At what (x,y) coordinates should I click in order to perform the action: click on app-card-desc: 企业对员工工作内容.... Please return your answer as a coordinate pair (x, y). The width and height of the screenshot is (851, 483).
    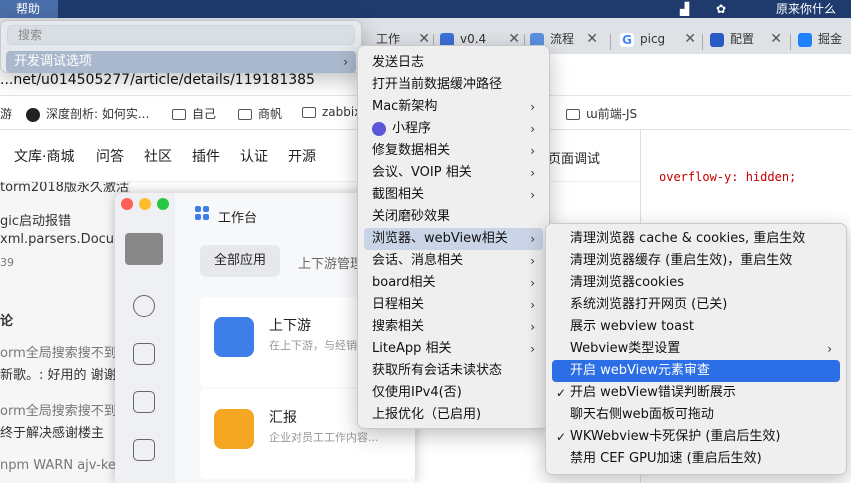
    Looking at the image, I should click on (324, 437).